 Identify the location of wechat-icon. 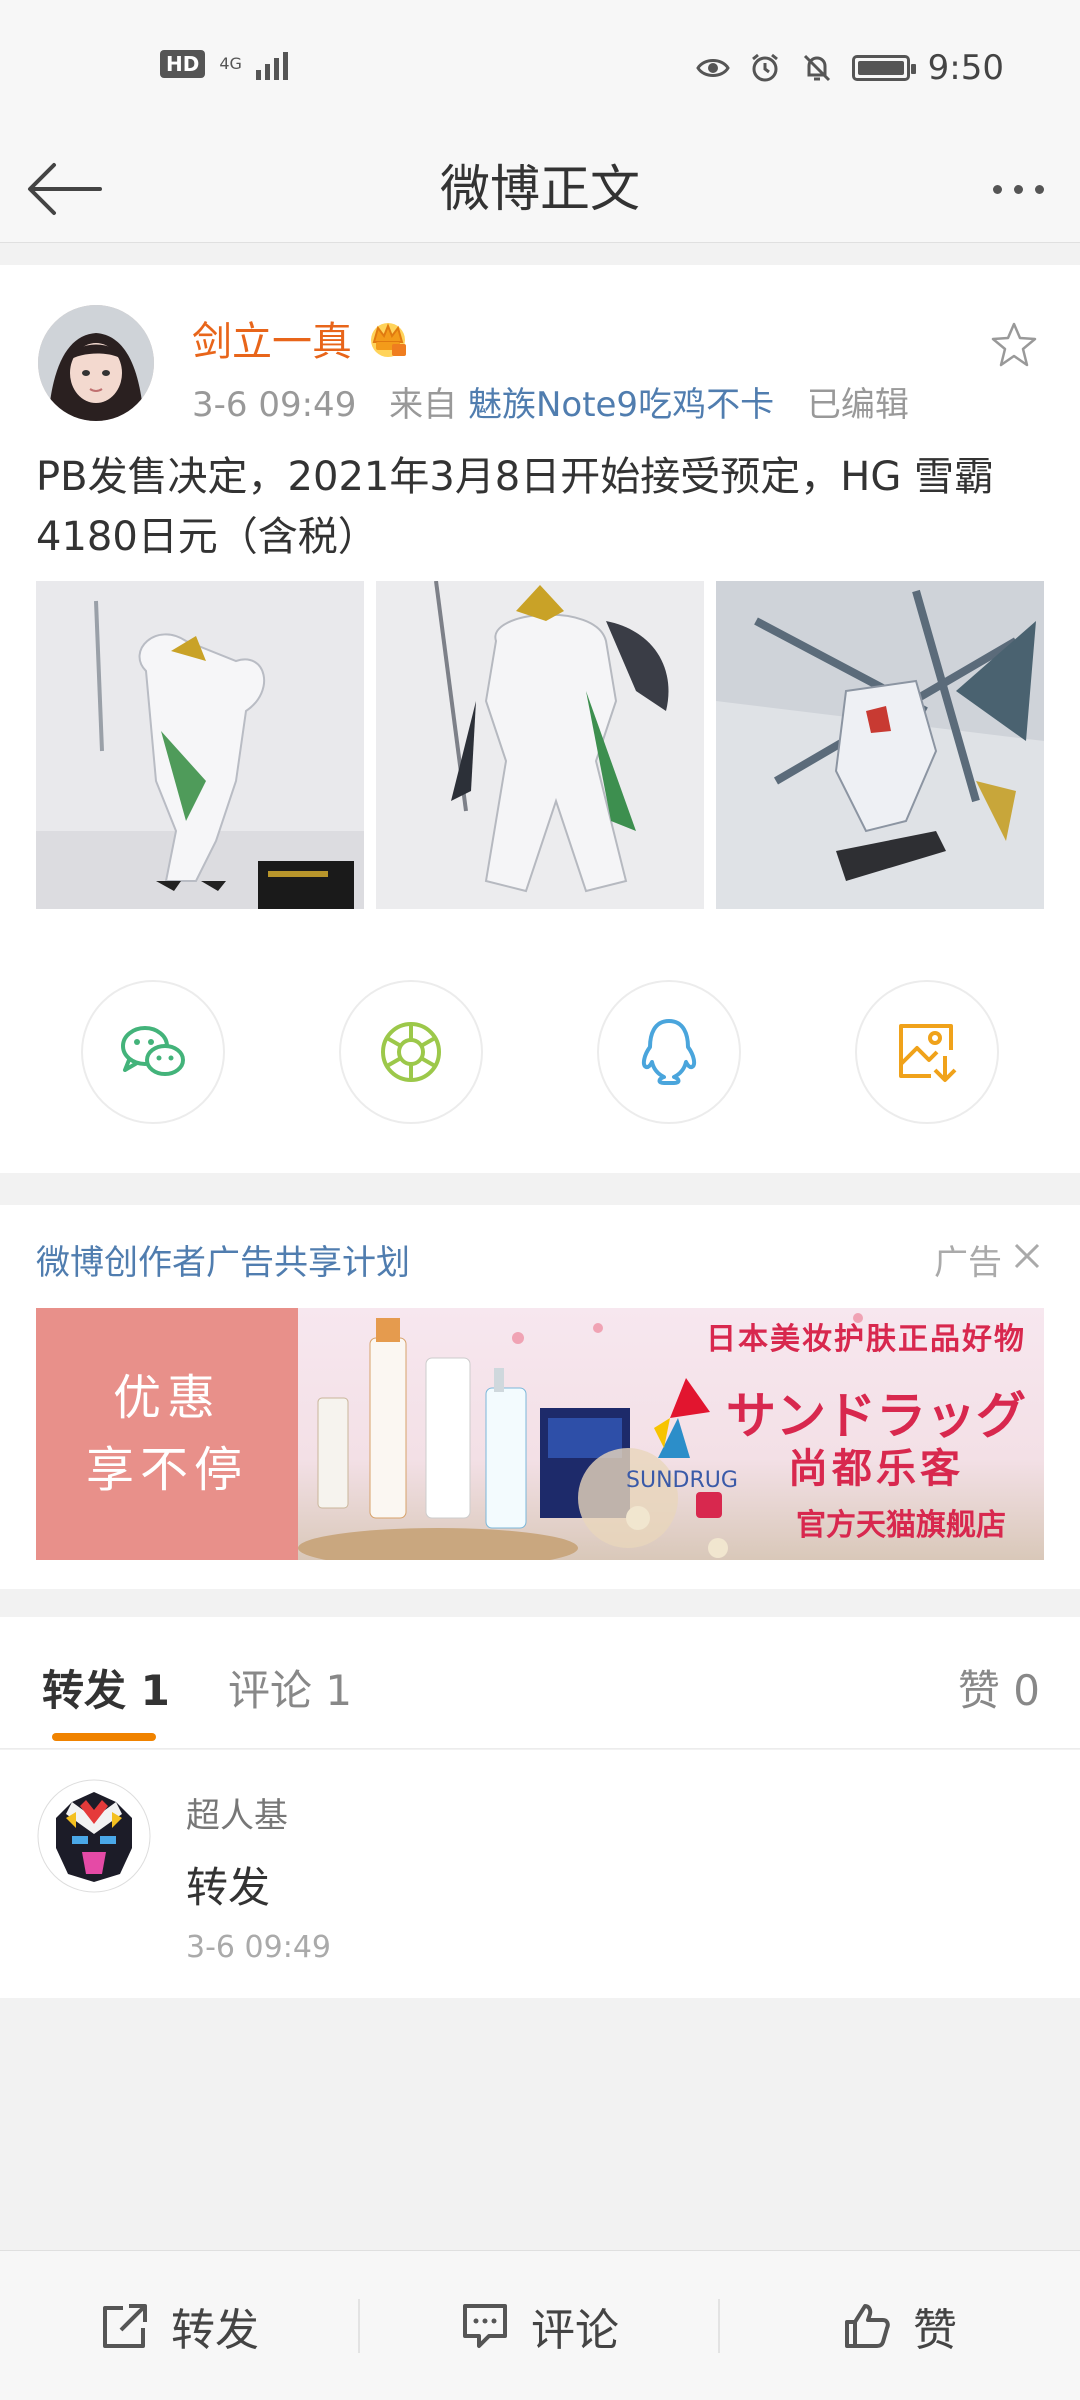
(153, 1051).